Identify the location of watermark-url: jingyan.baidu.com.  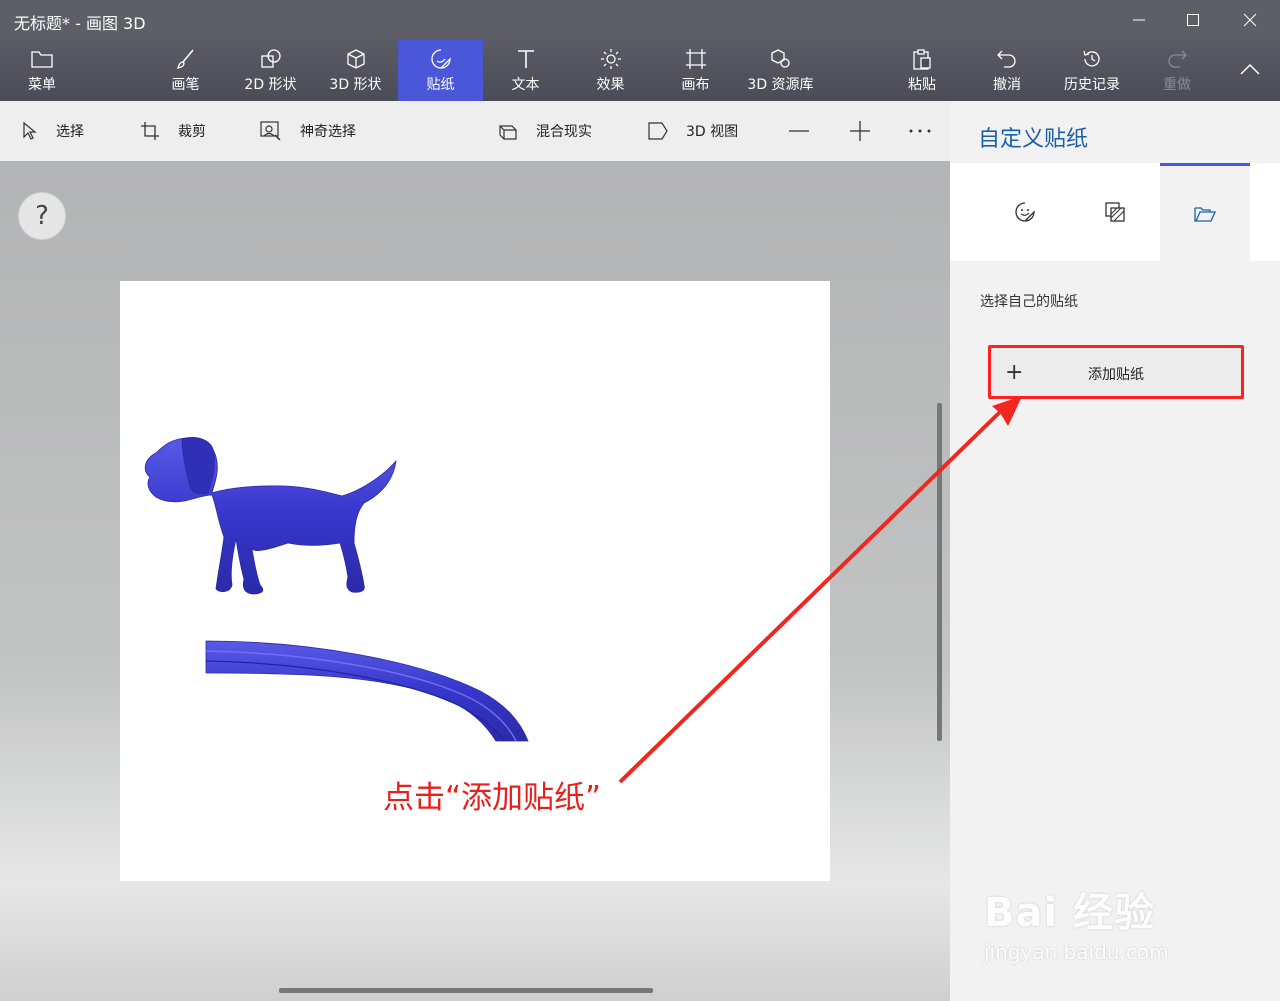
(1076, 952).